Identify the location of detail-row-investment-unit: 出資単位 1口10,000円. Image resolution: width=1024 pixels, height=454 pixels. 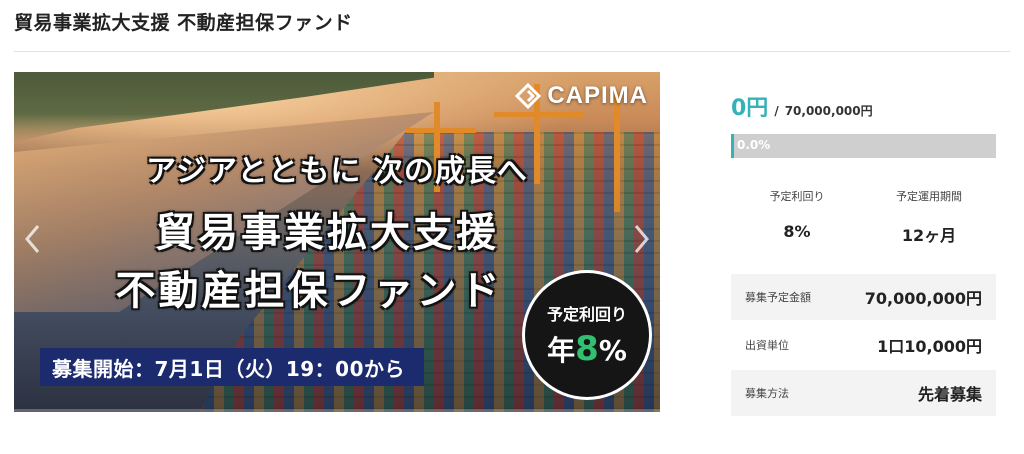
(863, 345).